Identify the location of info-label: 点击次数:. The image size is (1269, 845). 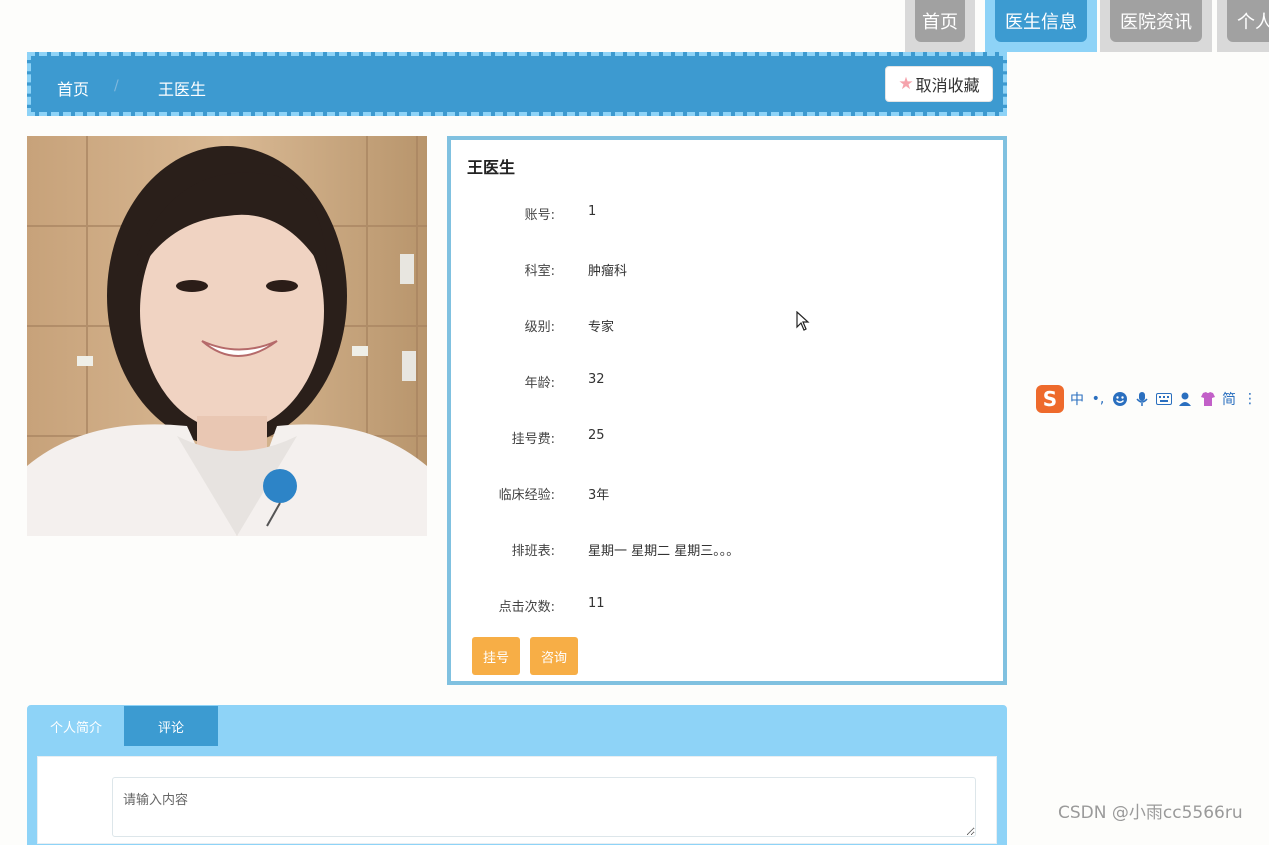
(526, 607).